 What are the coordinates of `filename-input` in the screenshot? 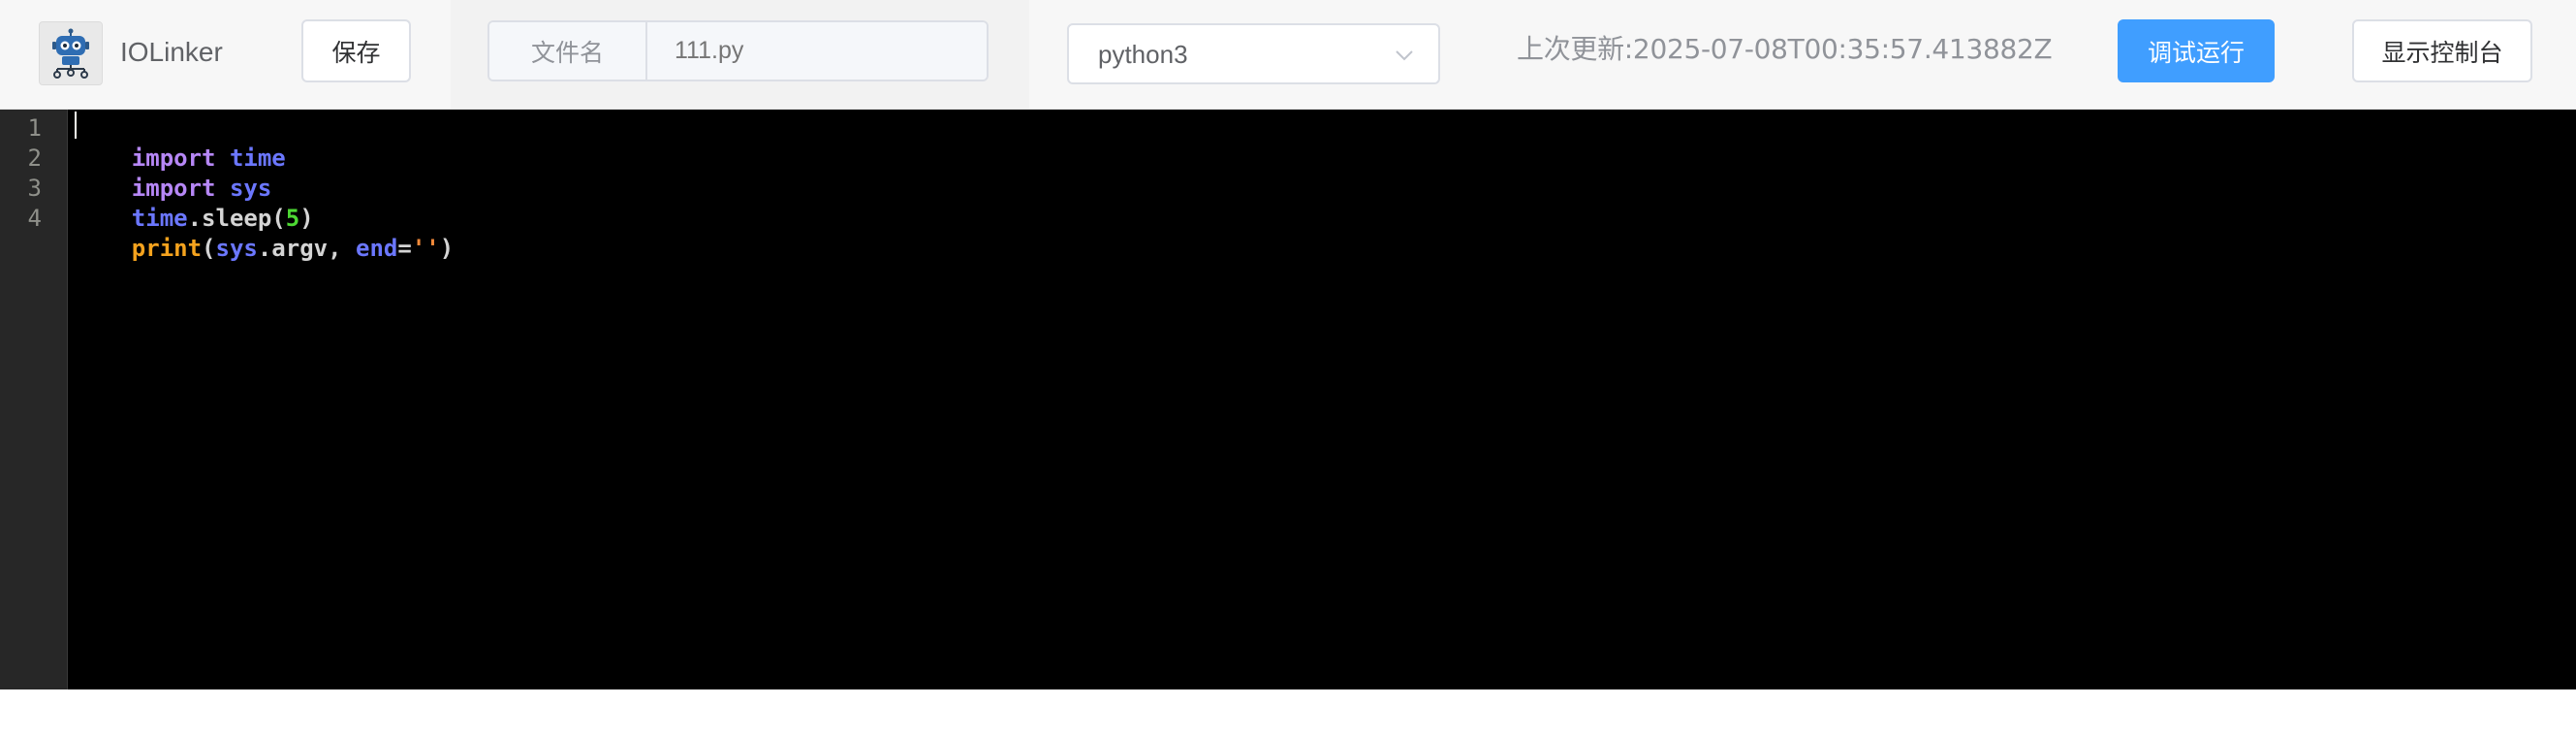 It's located at (817, 51).